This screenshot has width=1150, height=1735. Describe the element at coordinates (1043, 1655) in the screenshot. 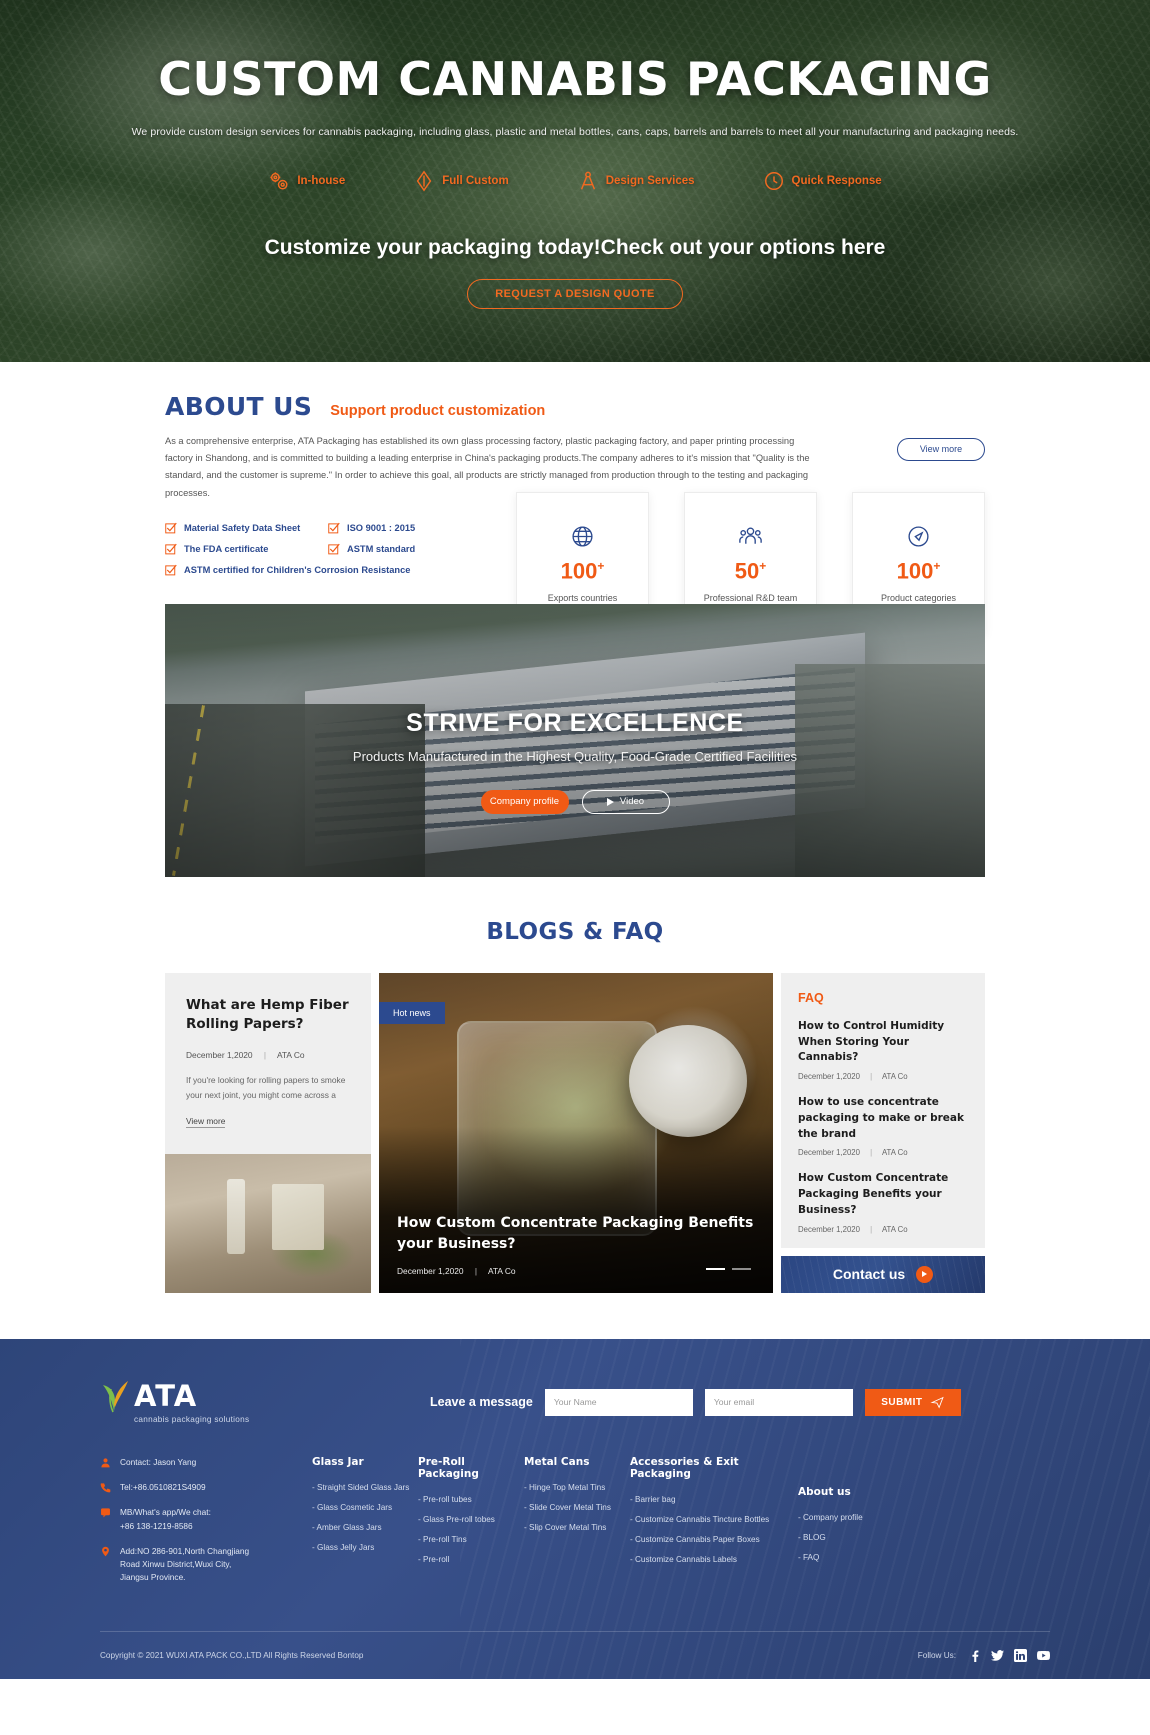

I see `youtube-icon` at that location.